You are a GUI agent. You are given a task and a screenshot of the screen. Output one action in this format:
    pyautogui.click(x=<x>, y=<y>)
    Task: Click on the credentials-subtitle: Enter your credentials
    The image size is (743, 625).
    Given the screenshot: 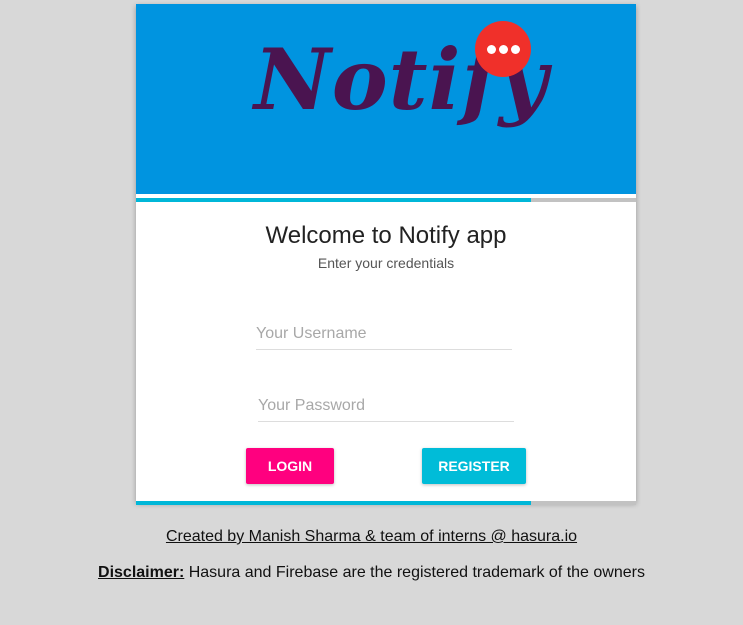 What is the action you would take?
    pyautogui.click(x=386, y=263)
    